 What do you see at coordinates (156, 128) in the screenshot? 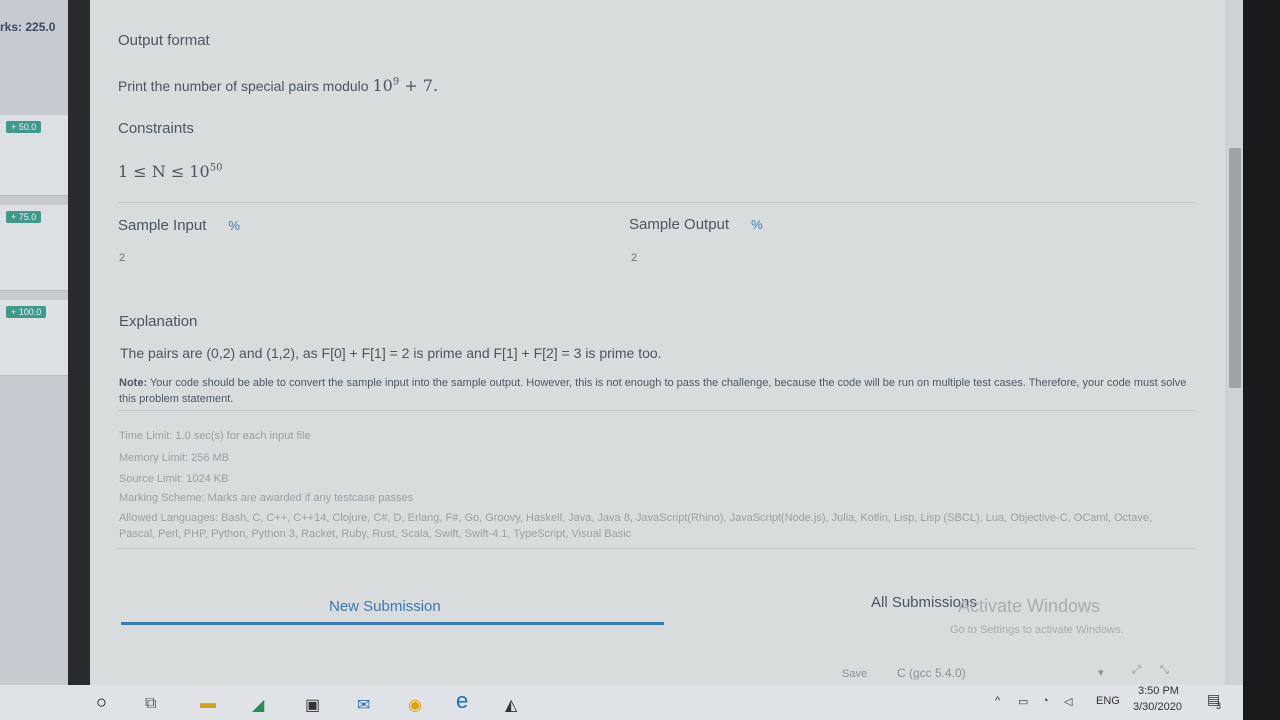
I see `constraints-heading: Constraints` at bounding box center [156, 128].